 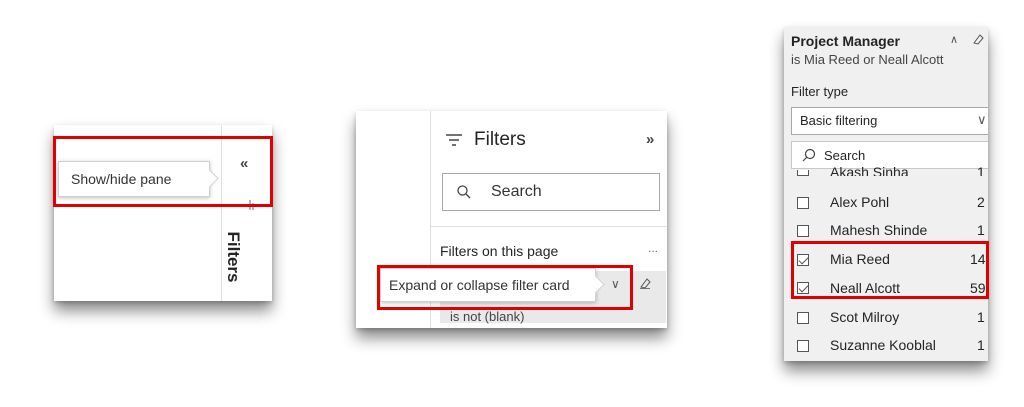 I want to click on tooltip-text: Expand or collapse filter card, so click(x=479, y=285).